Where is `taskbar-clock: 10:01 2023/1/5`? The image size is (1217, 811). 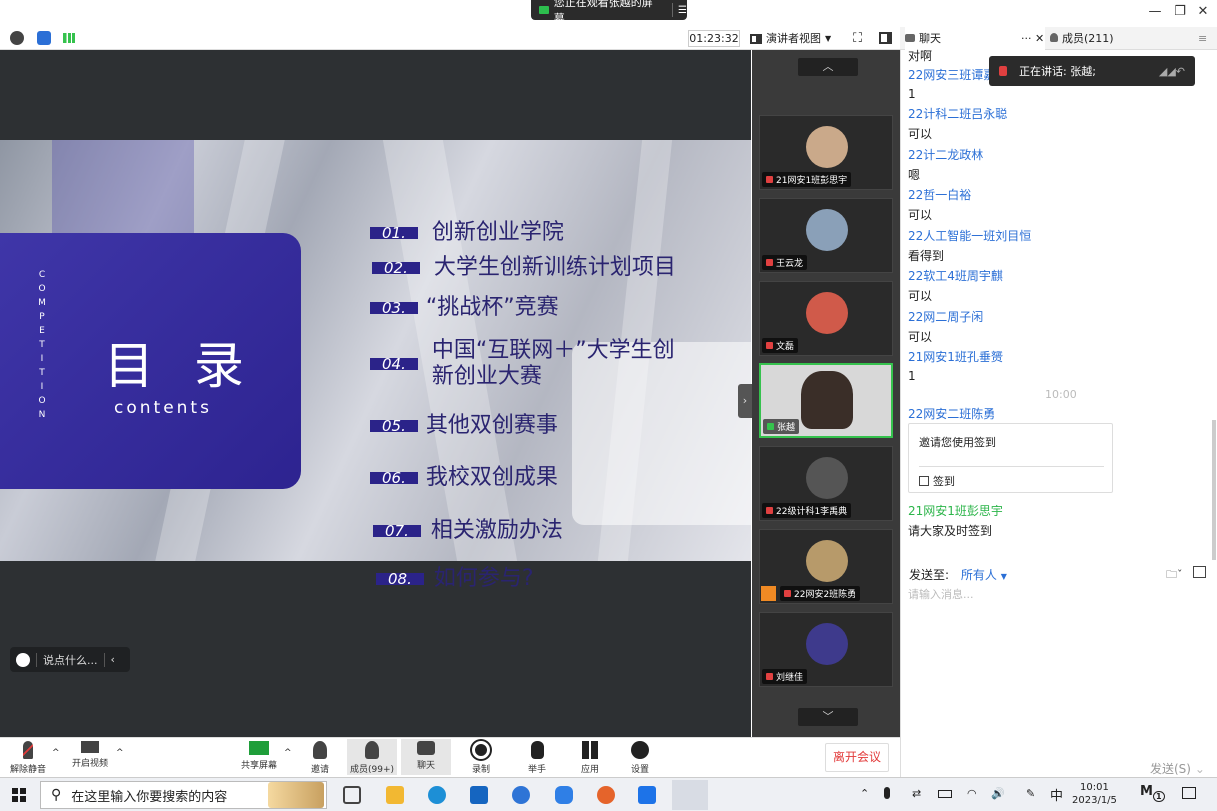 taskbar-clock: 10:01 2023/1/5 is located at coordinates (1094, 794).